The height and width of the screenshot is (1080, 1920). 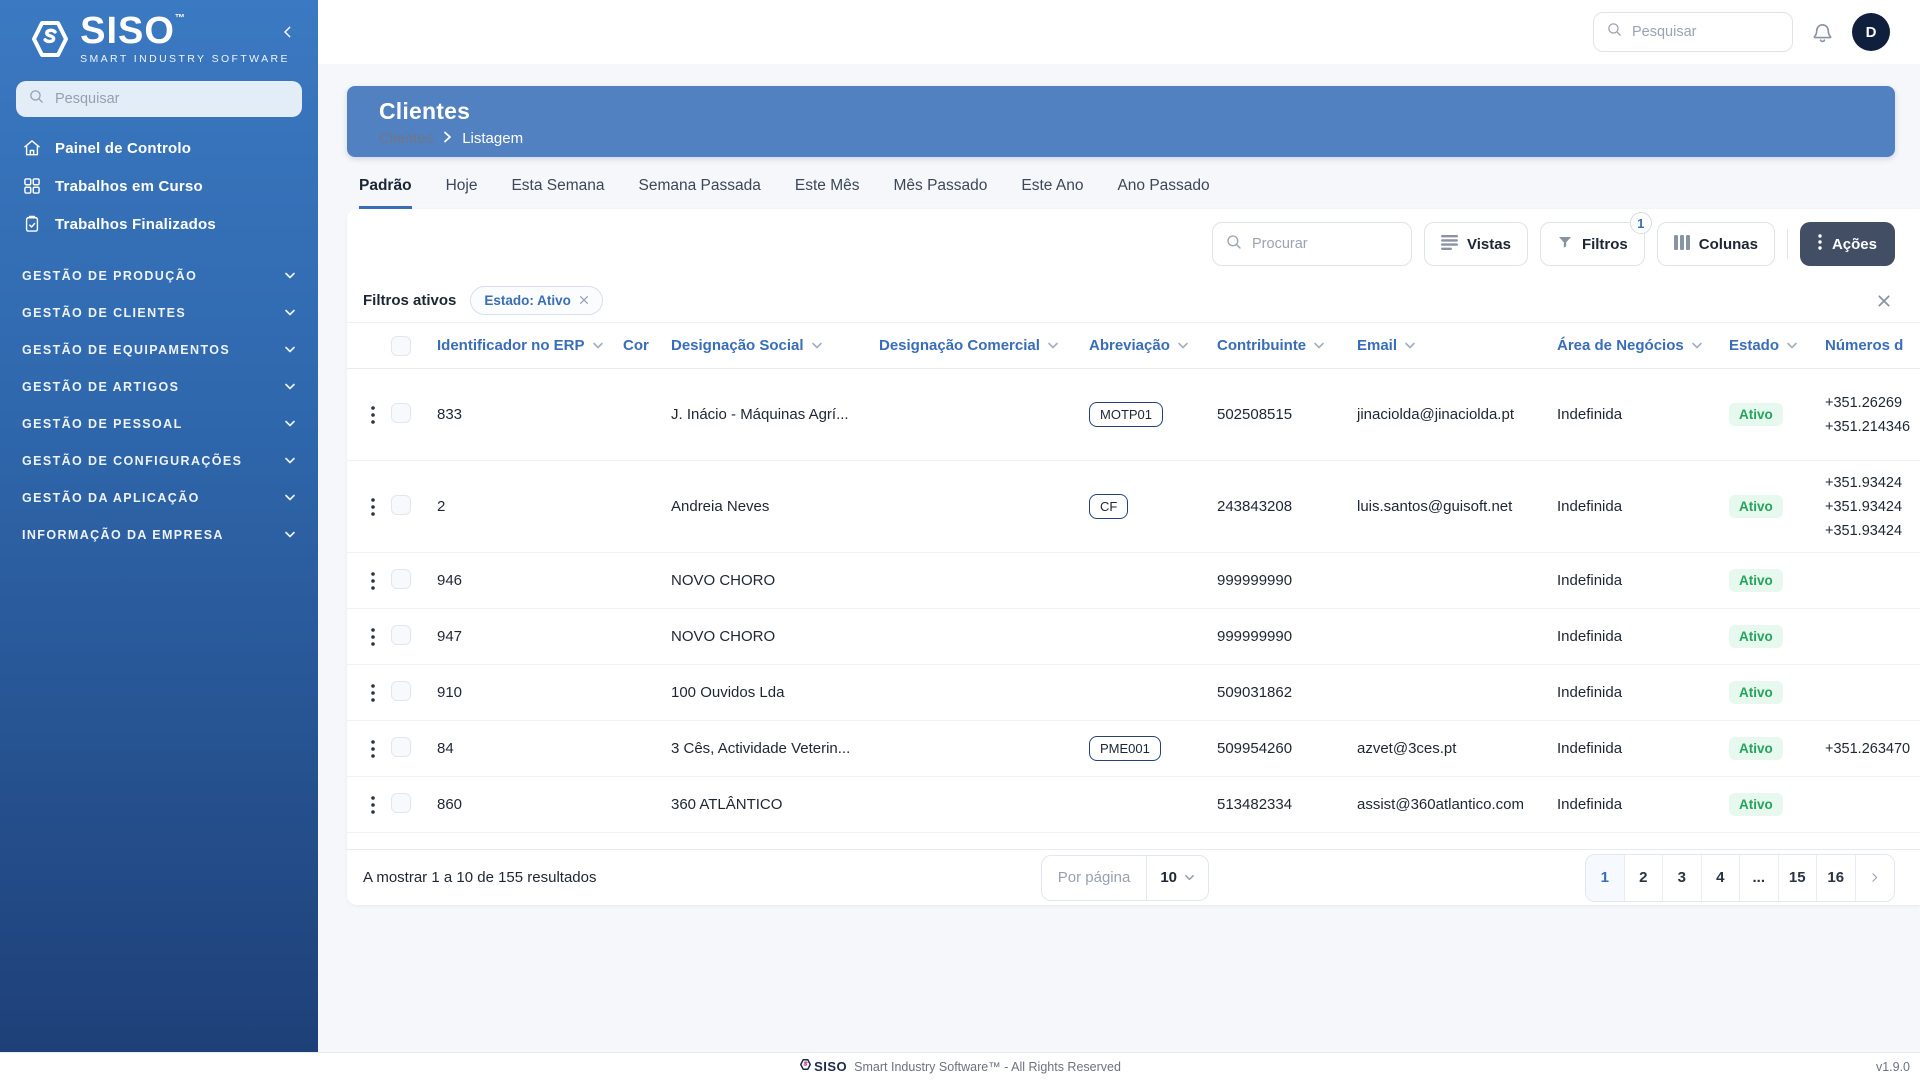 I want to click on page-button-16: 16, so click(x=1836, y=877).